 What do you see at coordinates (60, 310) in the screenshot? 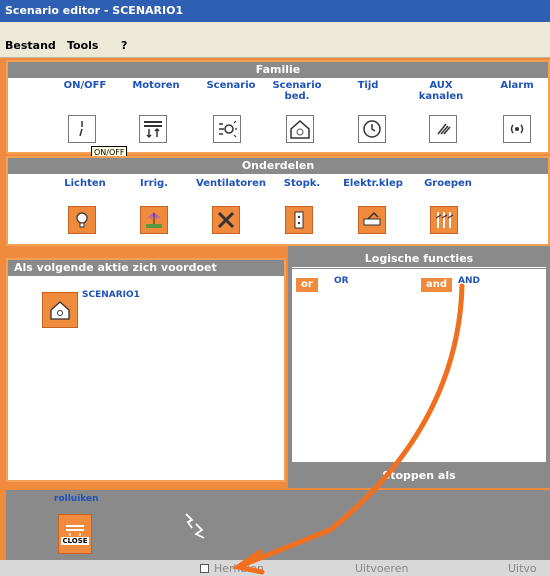
I see `scenario-trigger-icon` at bounding box center [60, 310].